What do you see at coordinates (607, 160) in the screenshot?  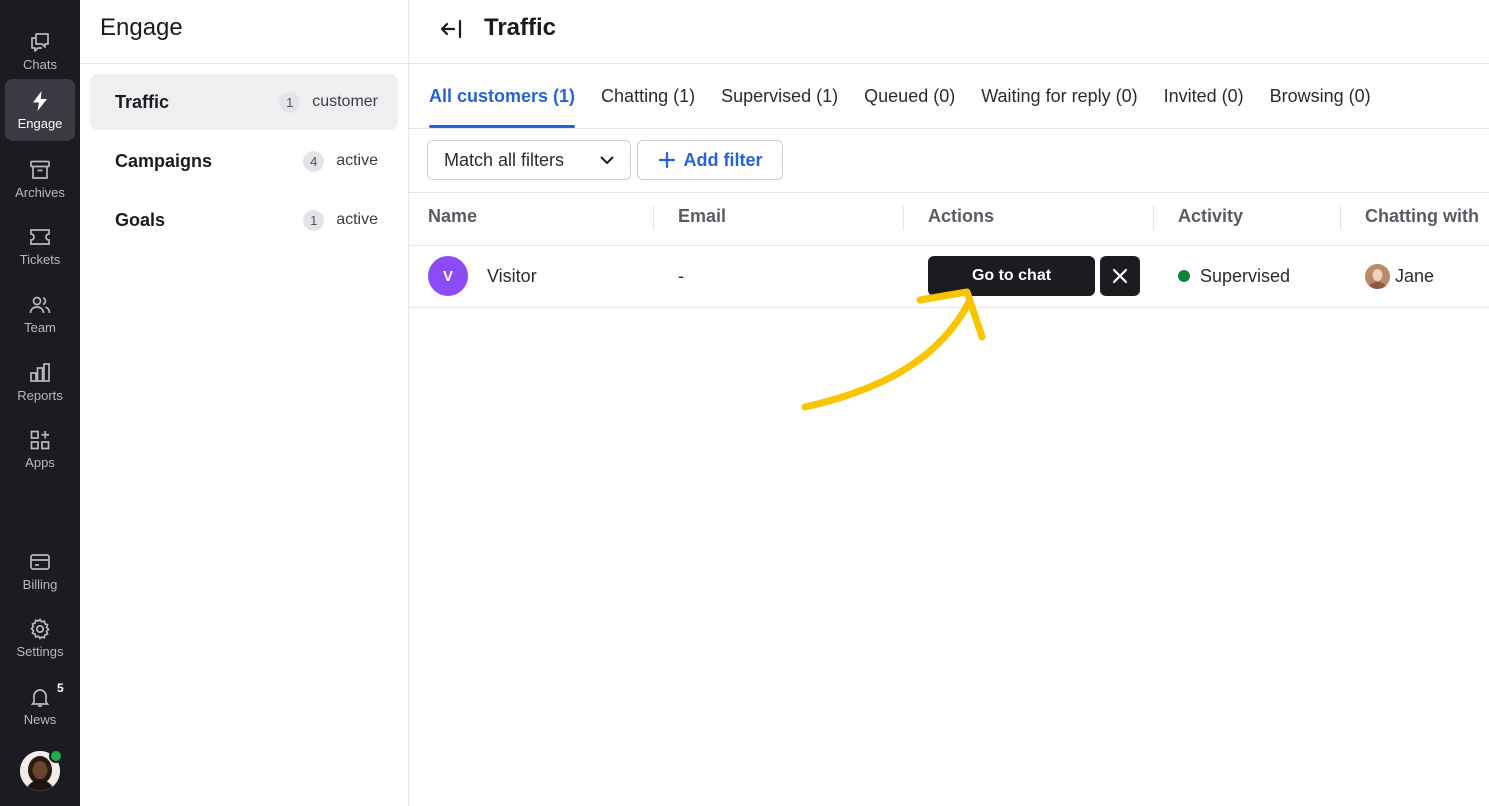 I see `chevron-down-icon` at bounding box center [607, 160].